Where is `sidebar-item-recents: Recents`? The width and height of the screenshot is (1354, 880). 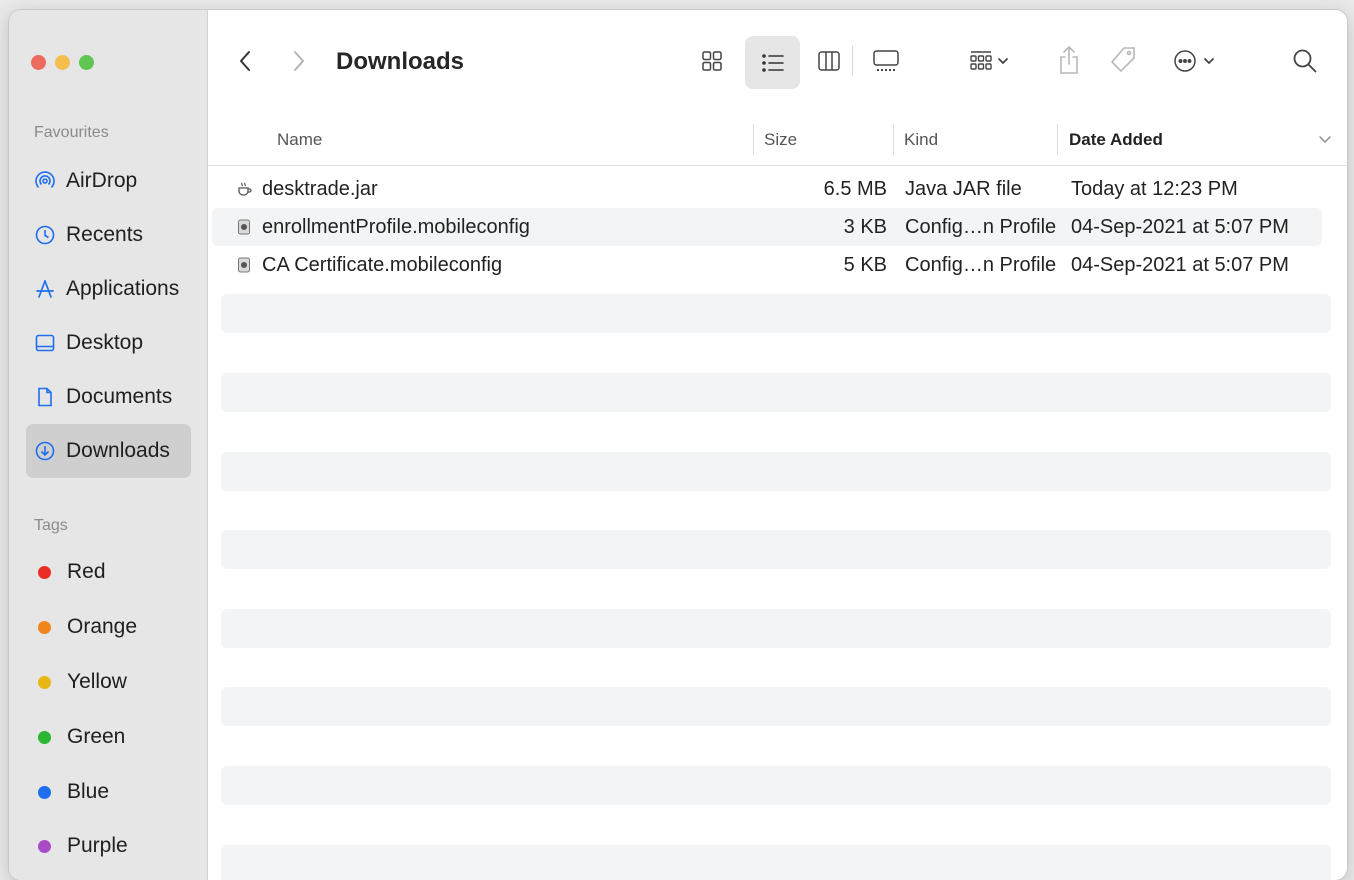
sidebar-item-recents: Recents is located at coordinates (108, 235).